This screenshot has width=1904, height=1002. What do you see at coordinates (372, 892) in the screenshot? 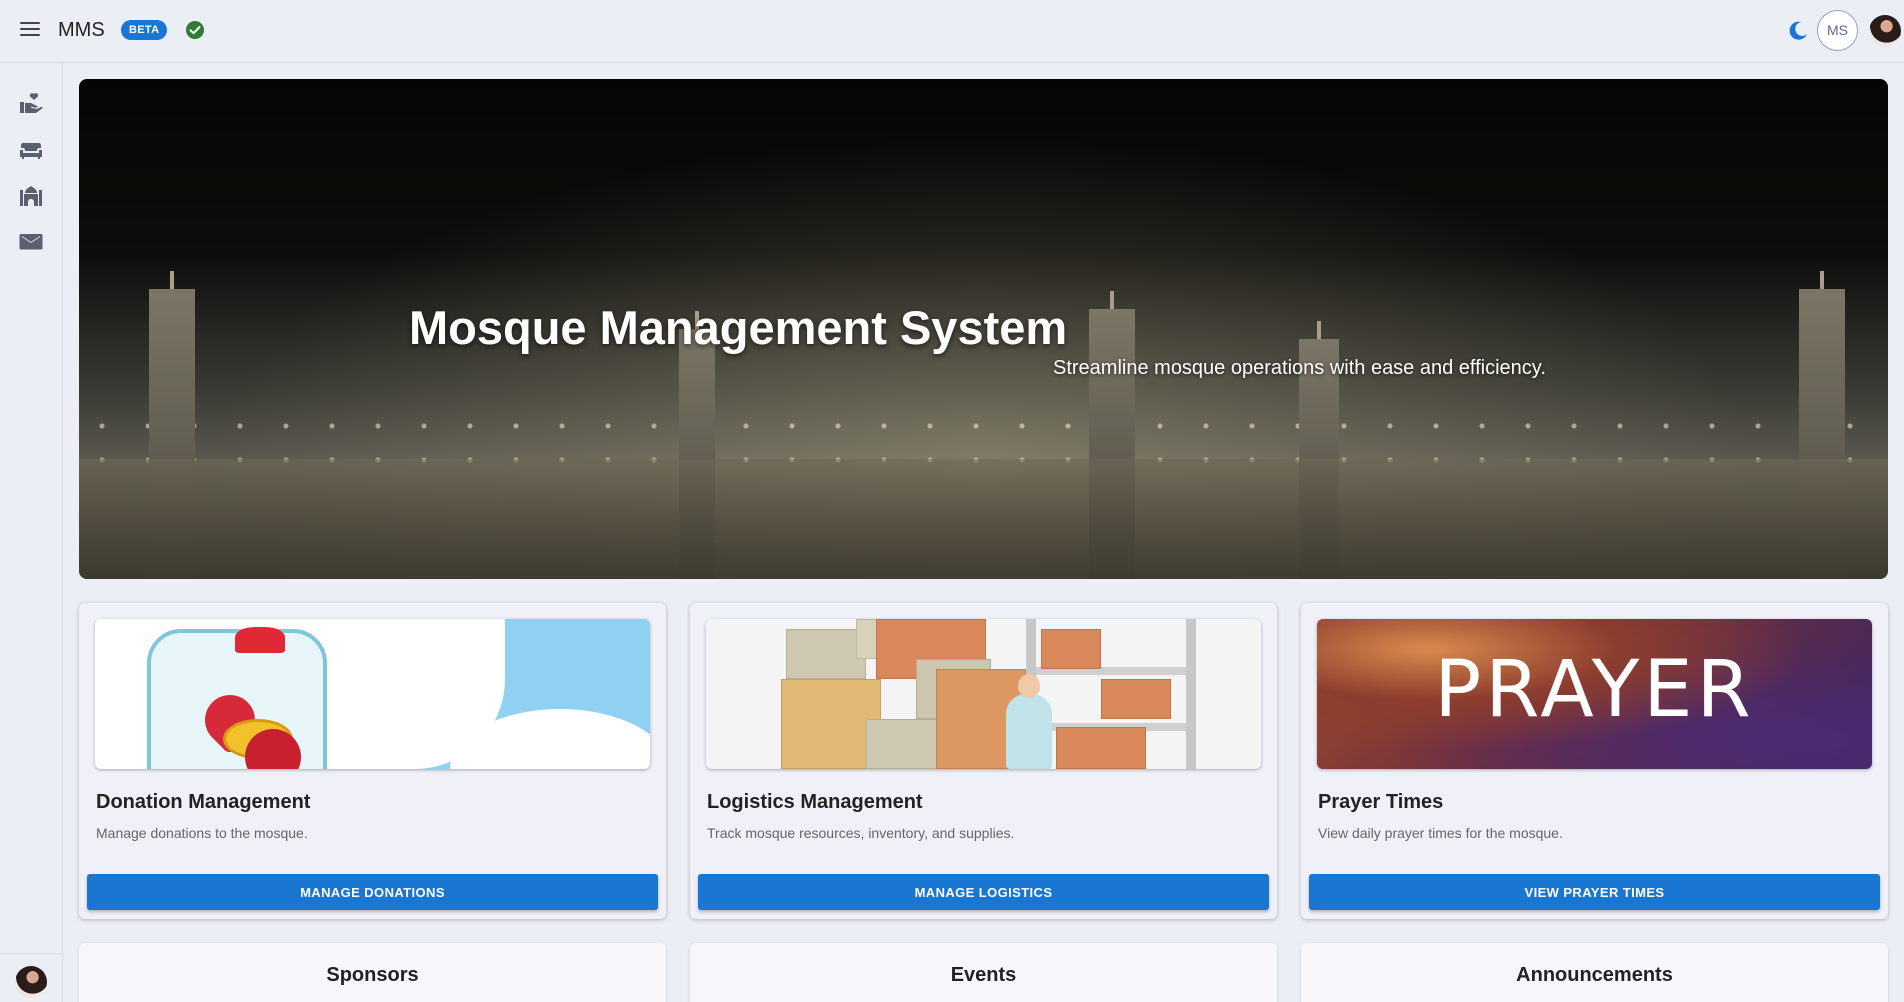
I see `manage-donations-button: MANAGE DONATIONS` at bounding box center [372, 892].